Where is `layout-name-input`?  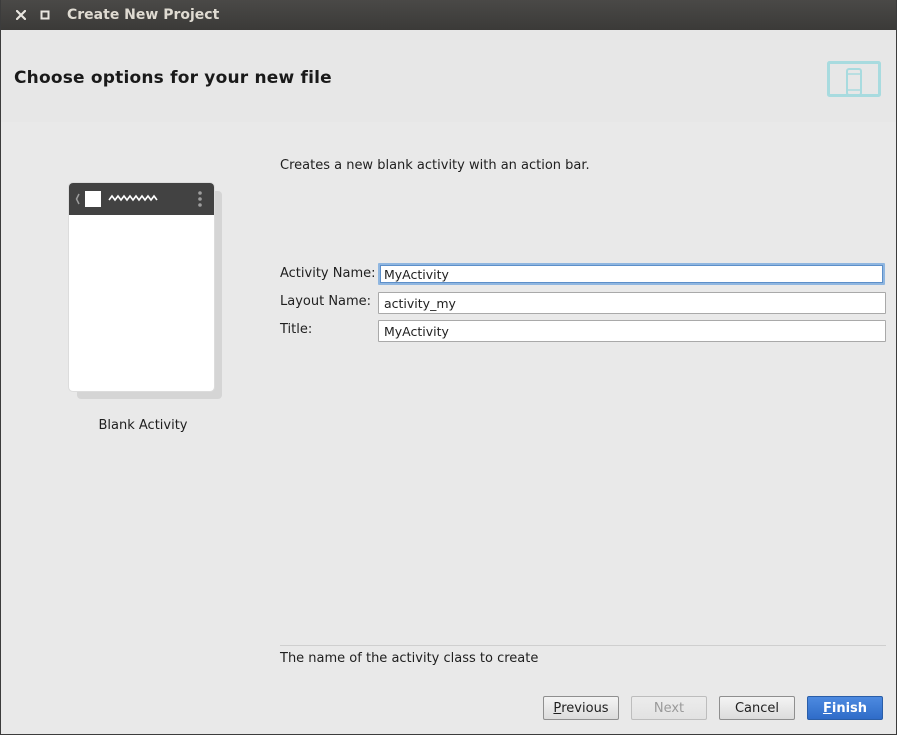
layout-name-input is located at coordinates (632, 303).